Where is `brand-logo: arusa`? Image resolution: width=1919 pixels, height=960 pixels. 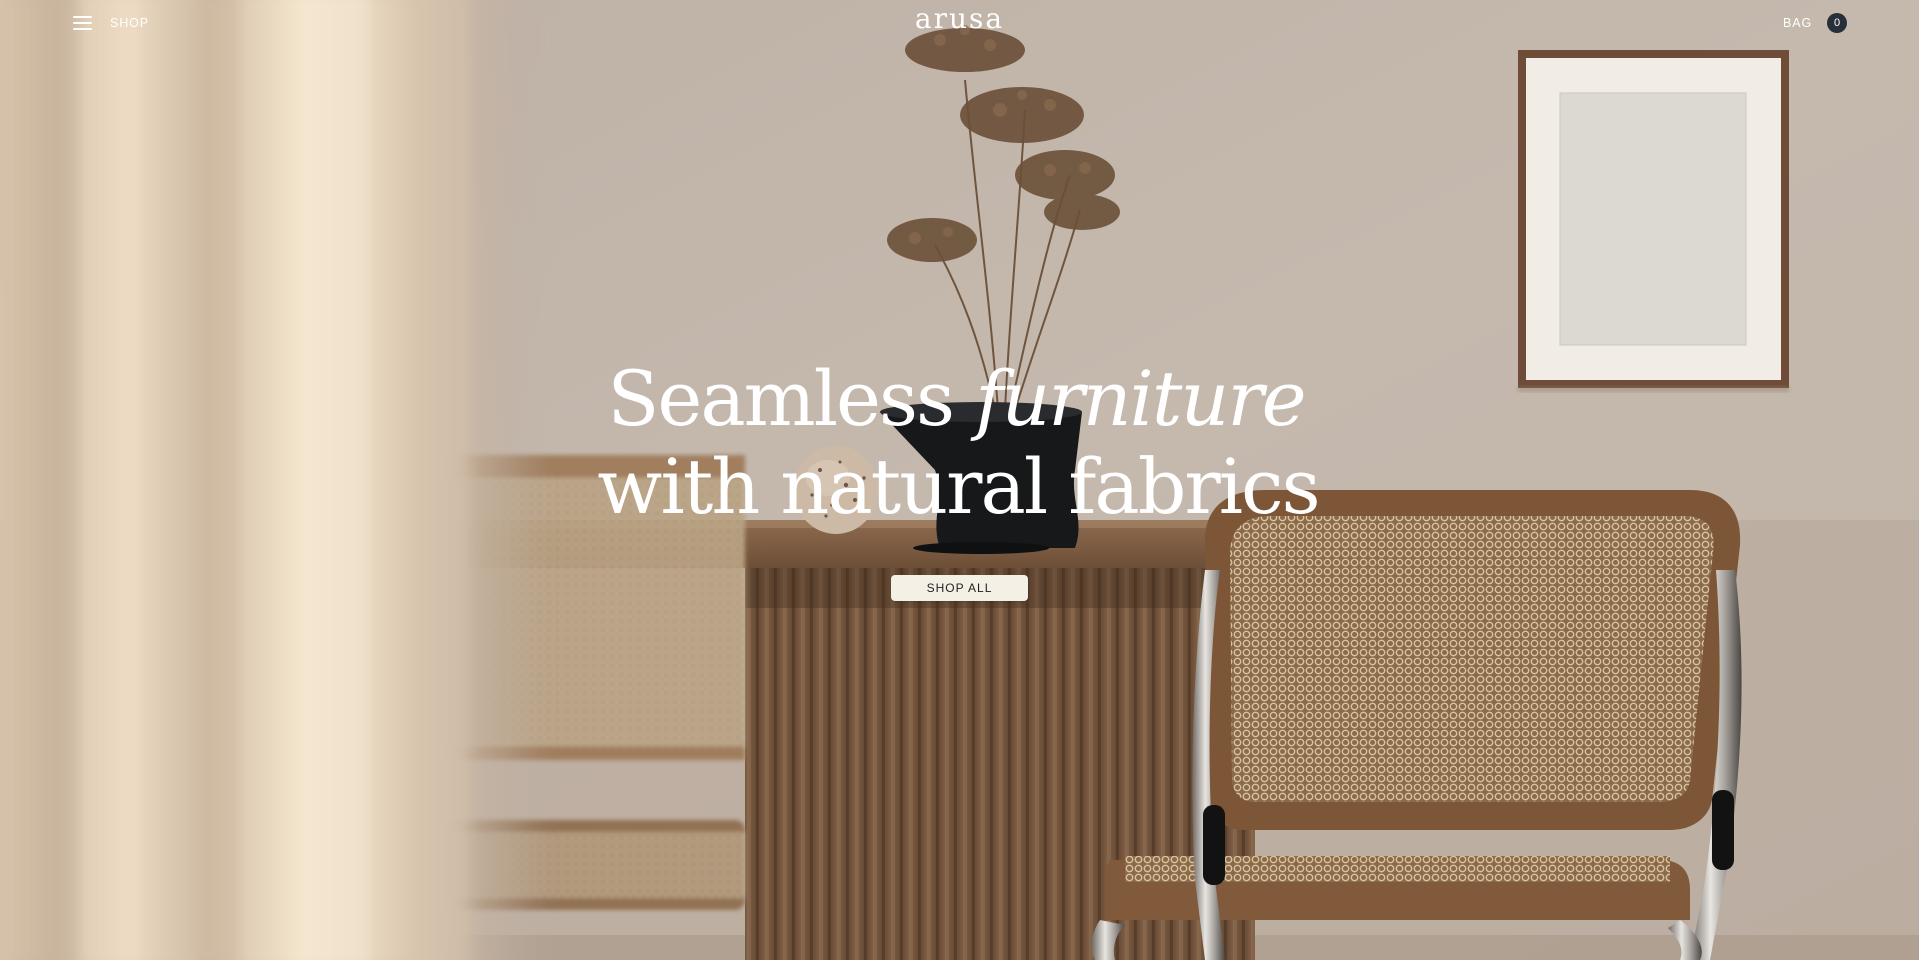 brand-logo: arusa is located at coordinates (959, 18).